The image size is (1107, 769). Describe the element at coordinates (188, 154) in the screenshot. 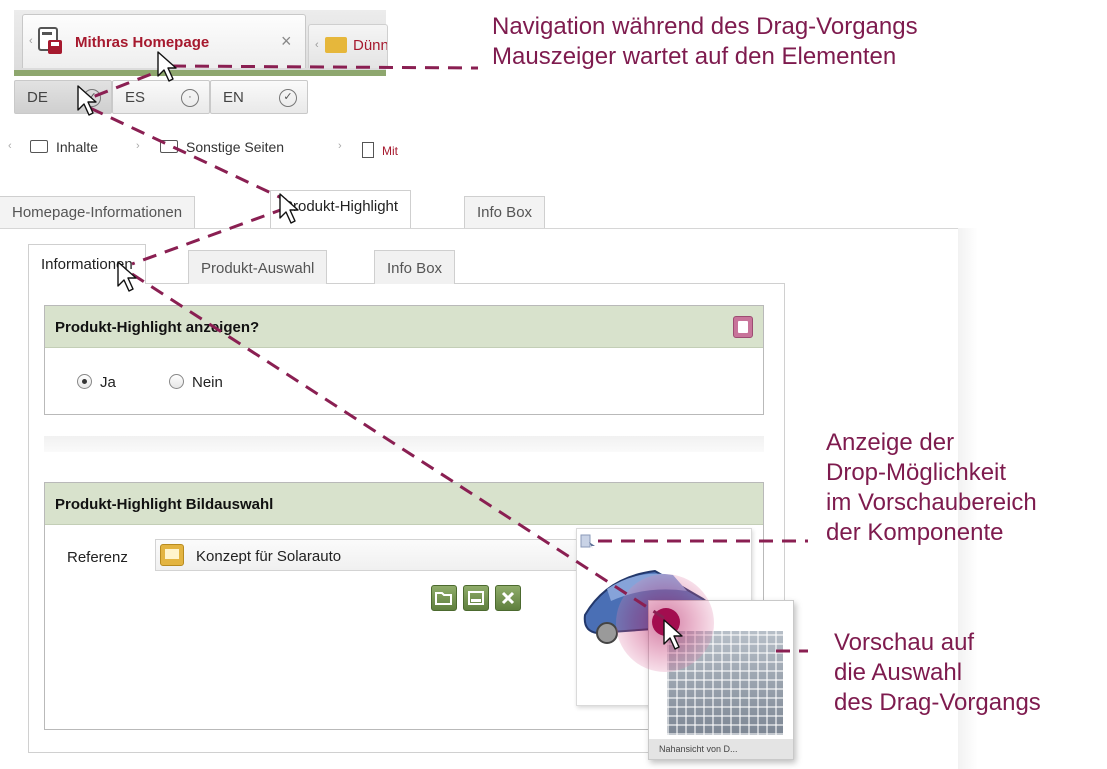

I see `connector-lang-tab` at that location.